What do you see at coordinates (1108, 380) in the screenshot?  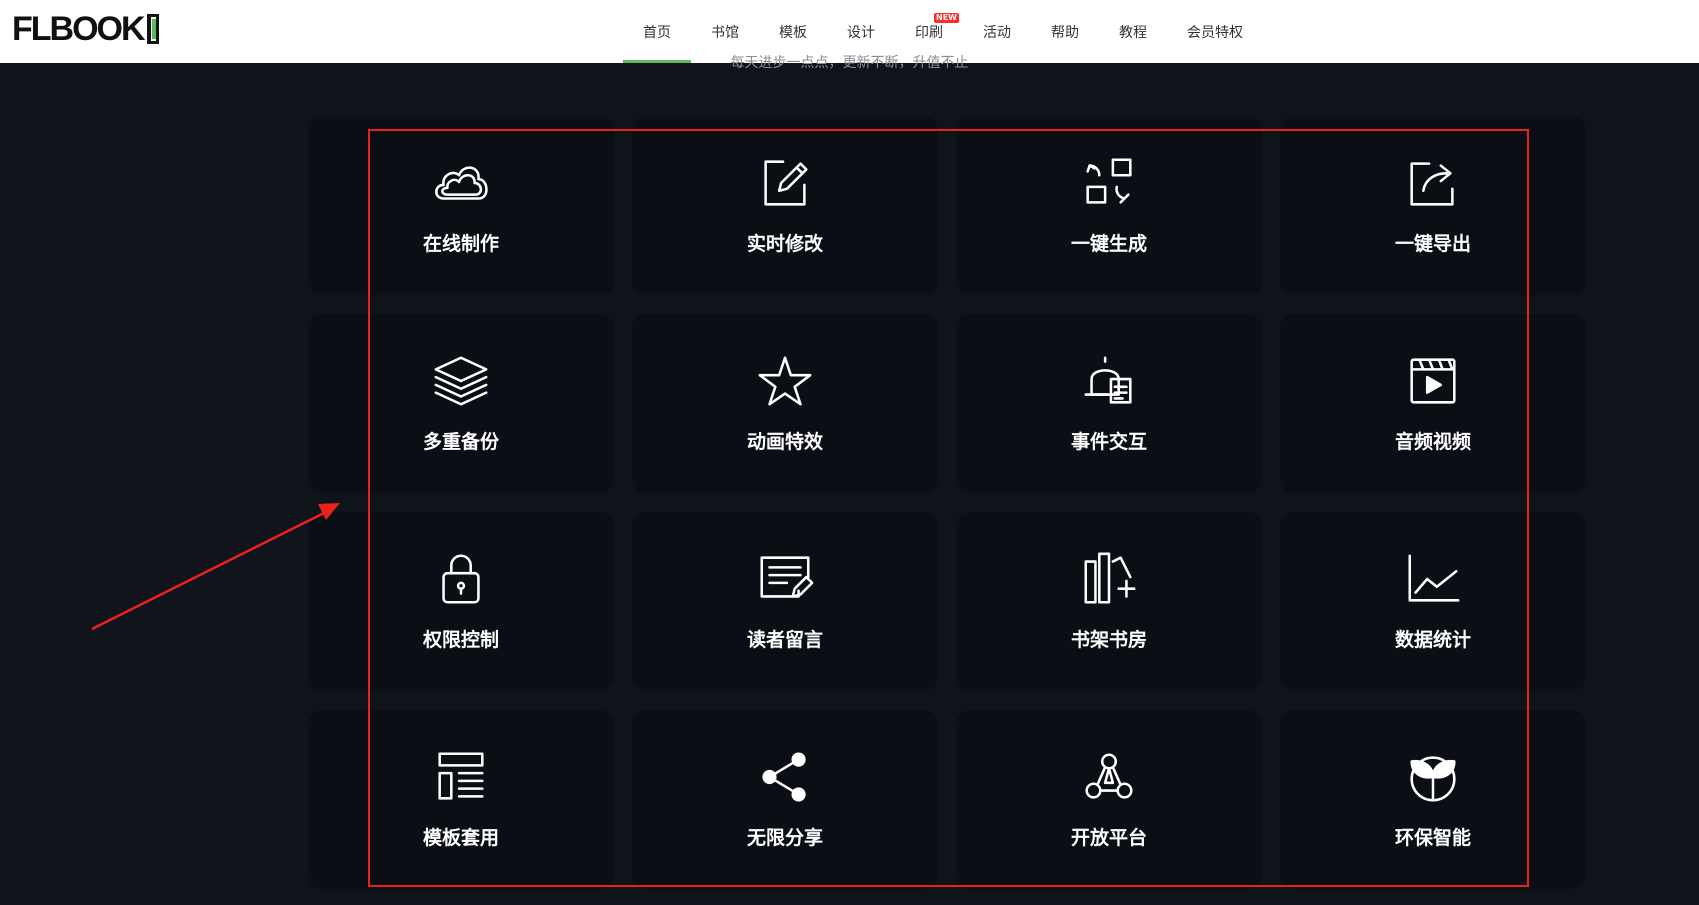 I see `bell-icon` at bounding box center [1108, 380].